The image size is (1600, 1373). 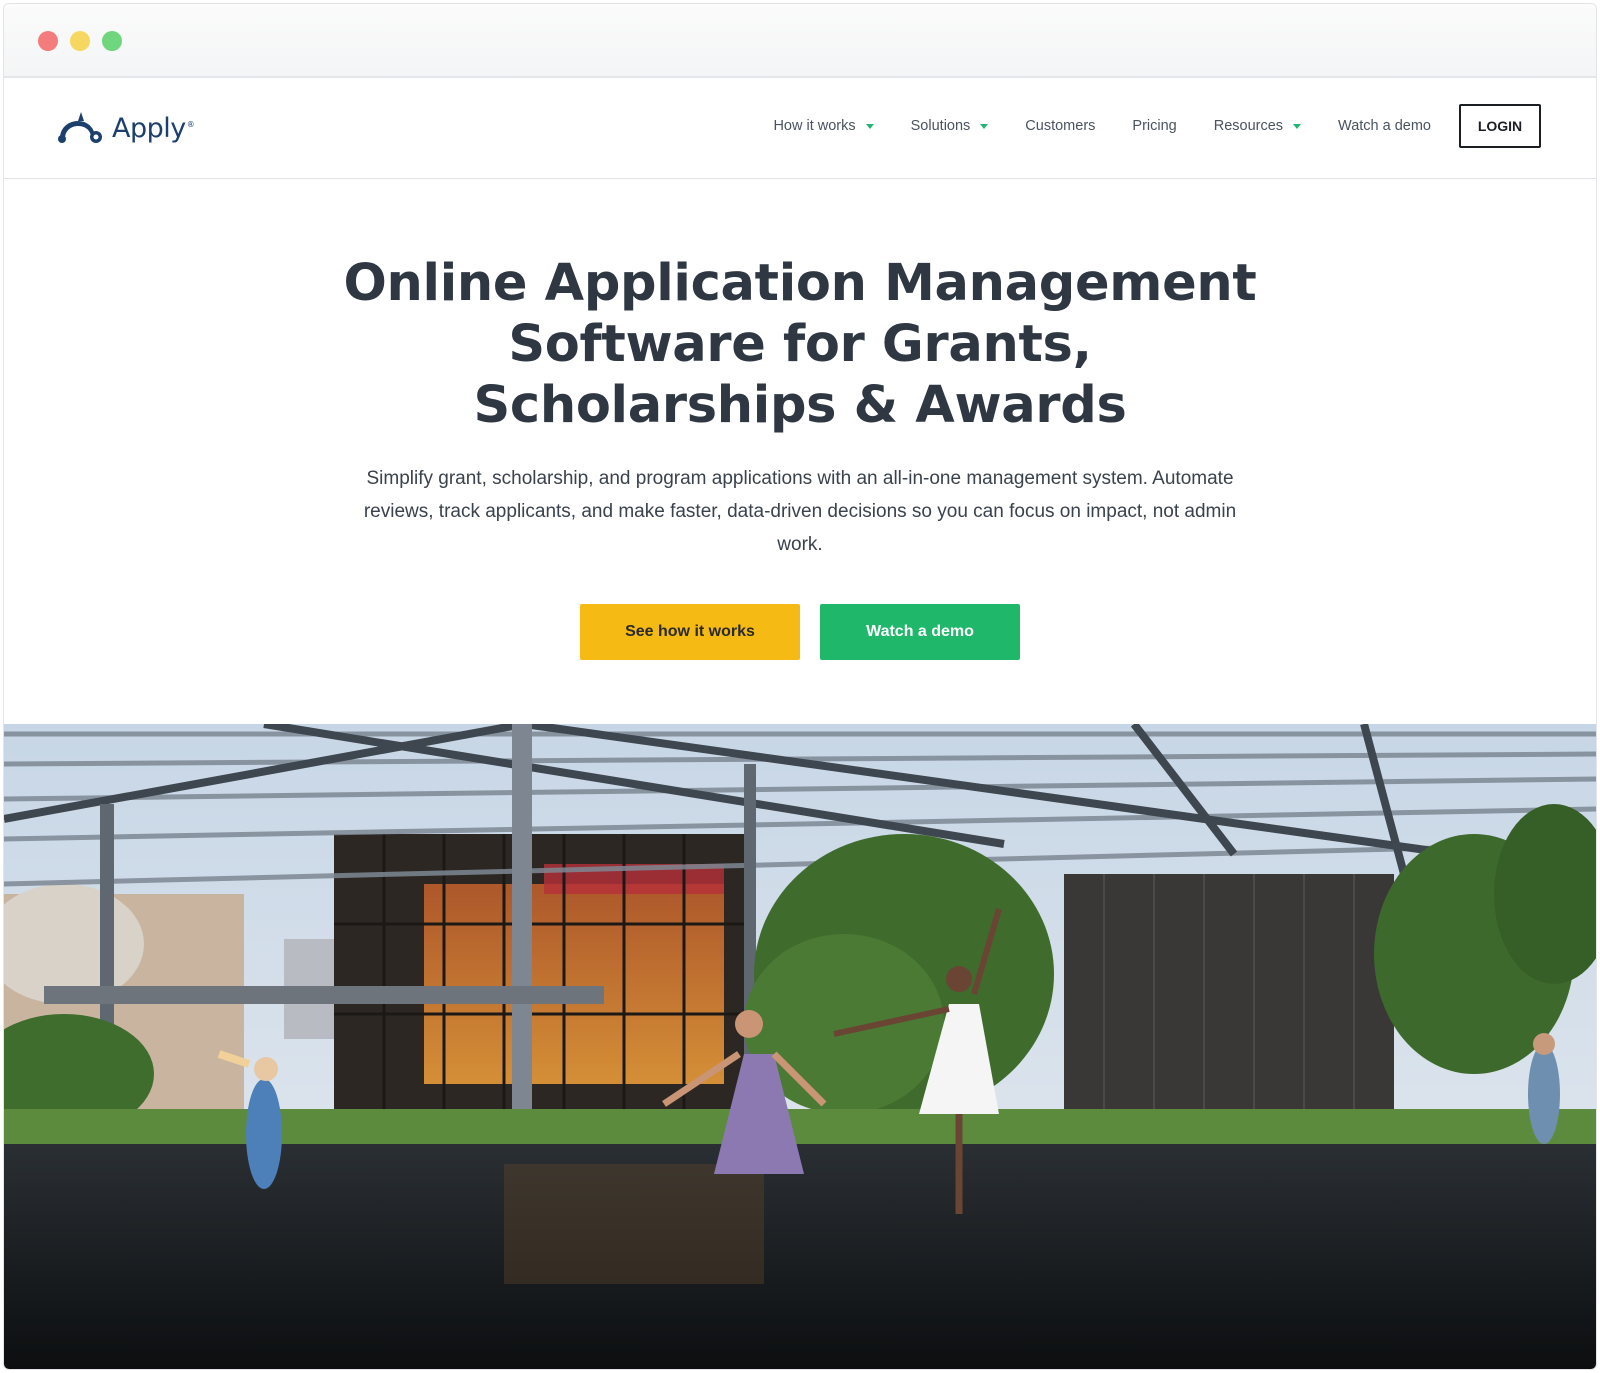 What do you see at coordinates (814, 126) in the screenshot?
I see `nav-label: How it works` at bounding box center [814, 126].